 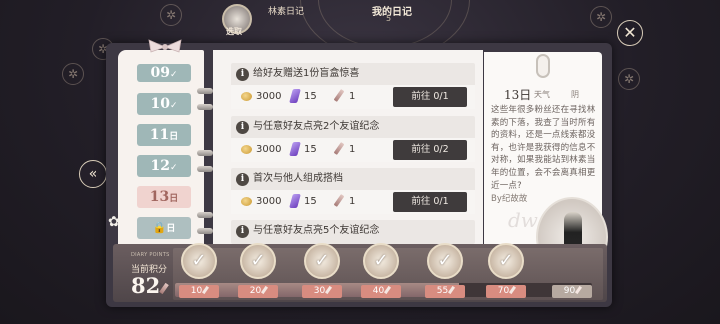 I want to click on reward-points-badge: 90, so click(x=572, y=291).